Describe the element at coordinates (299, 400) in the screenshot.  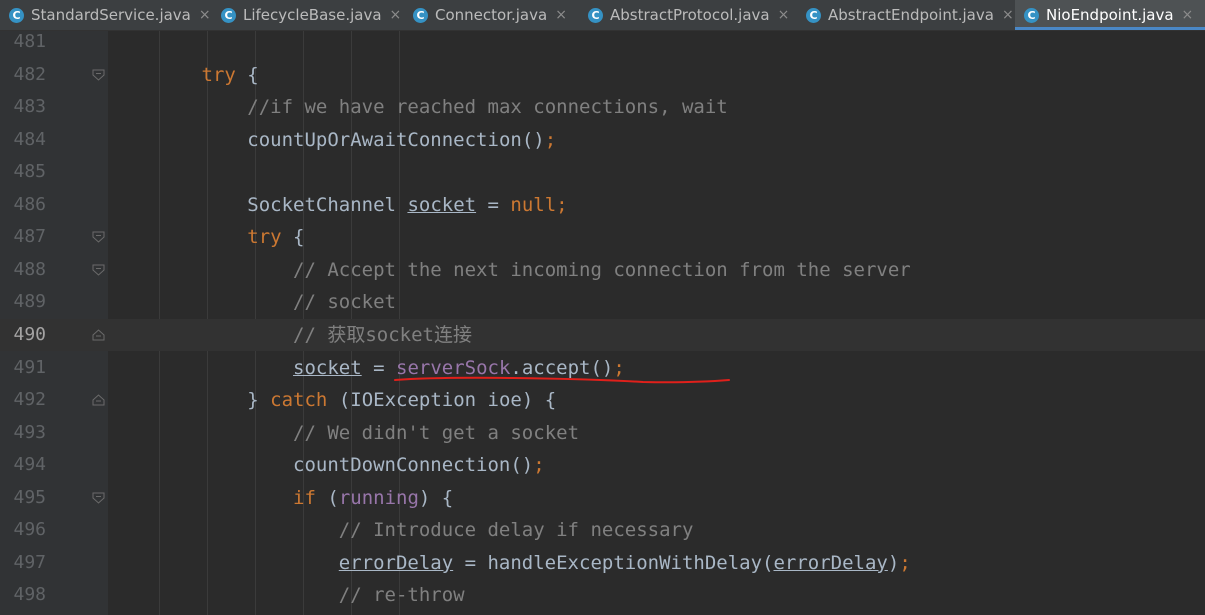
I see `code-token: catch` at that location.